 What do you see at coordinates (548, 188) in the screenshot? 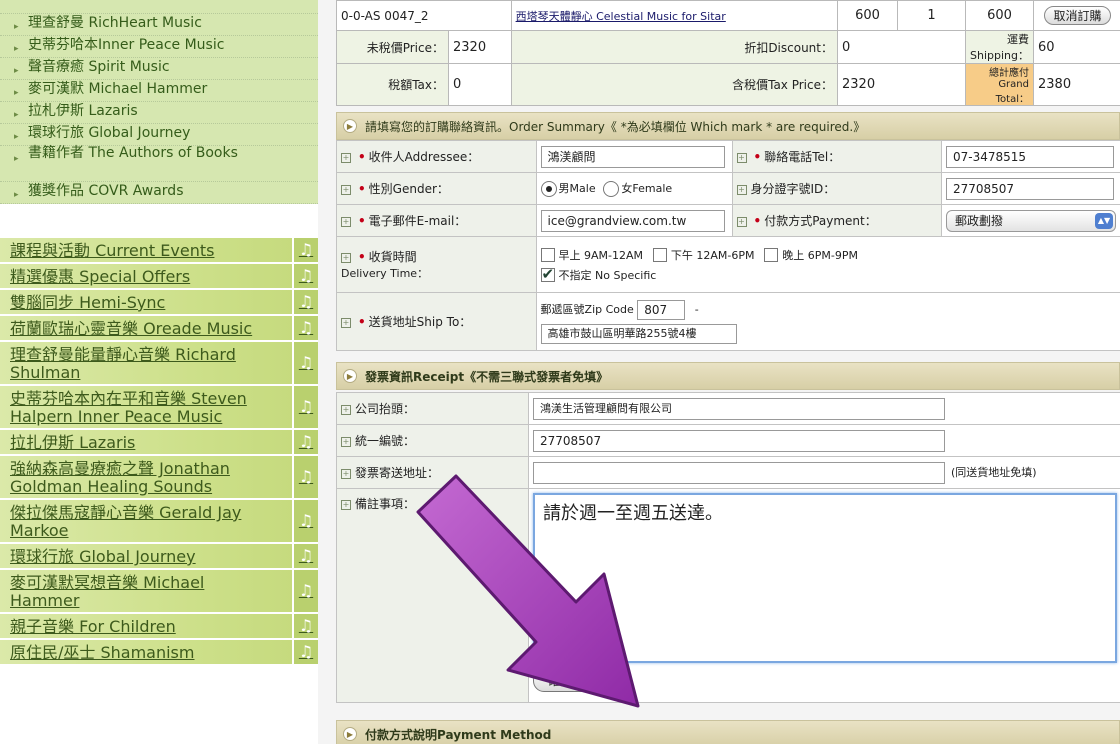
I see `gender-male-radio` at bounding box center [548, 188].